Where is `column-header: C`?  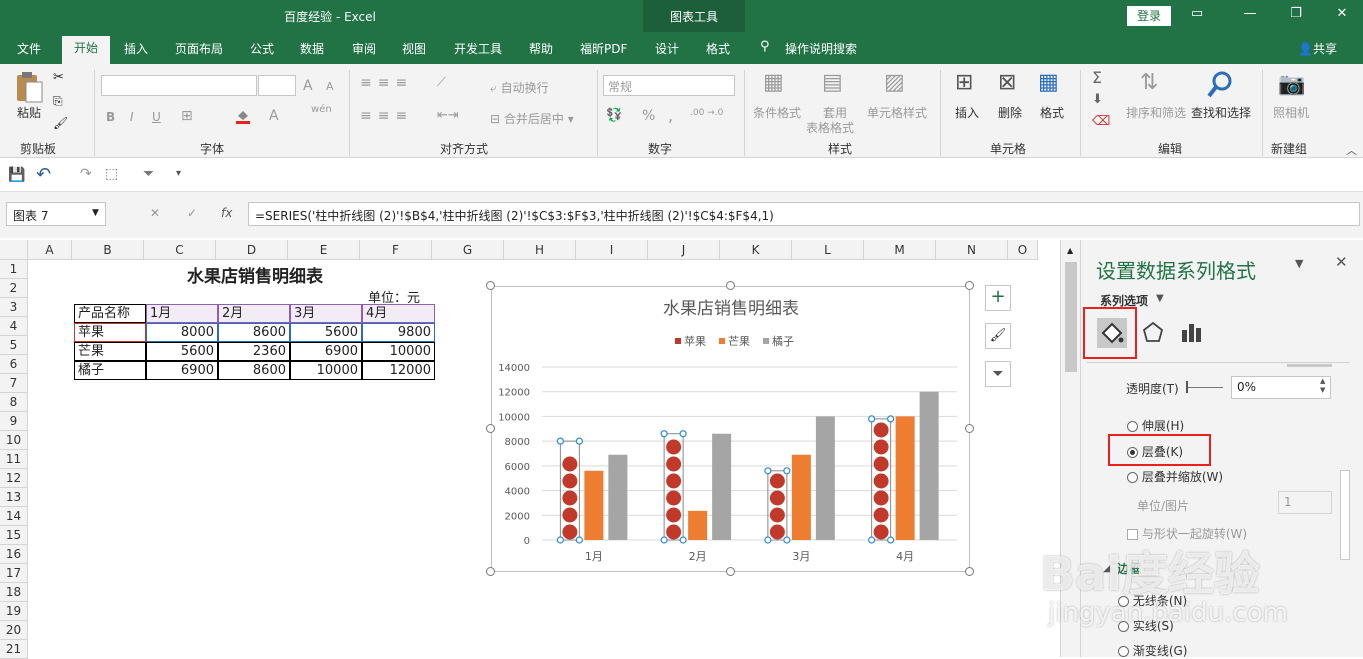 column-header: C is located at coordinates (180, 250).